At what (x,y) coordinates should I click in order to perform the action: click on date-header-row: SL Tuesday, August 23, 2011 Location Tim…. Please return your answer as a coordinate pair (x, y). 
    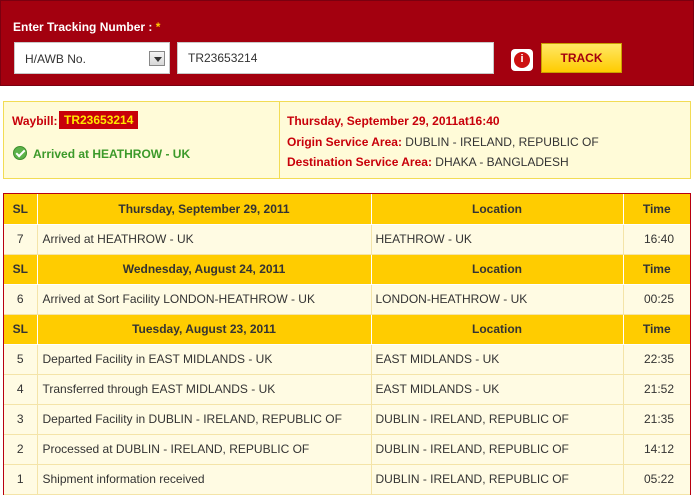
    Looking at the image, I should click on (347, 329).